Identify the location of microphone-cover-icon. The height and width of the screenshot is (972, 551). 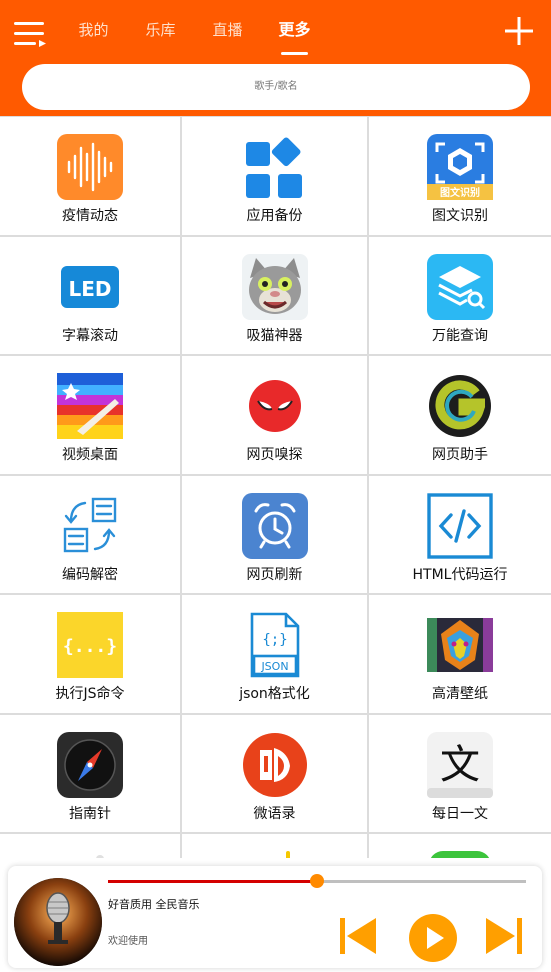
(58, 922).